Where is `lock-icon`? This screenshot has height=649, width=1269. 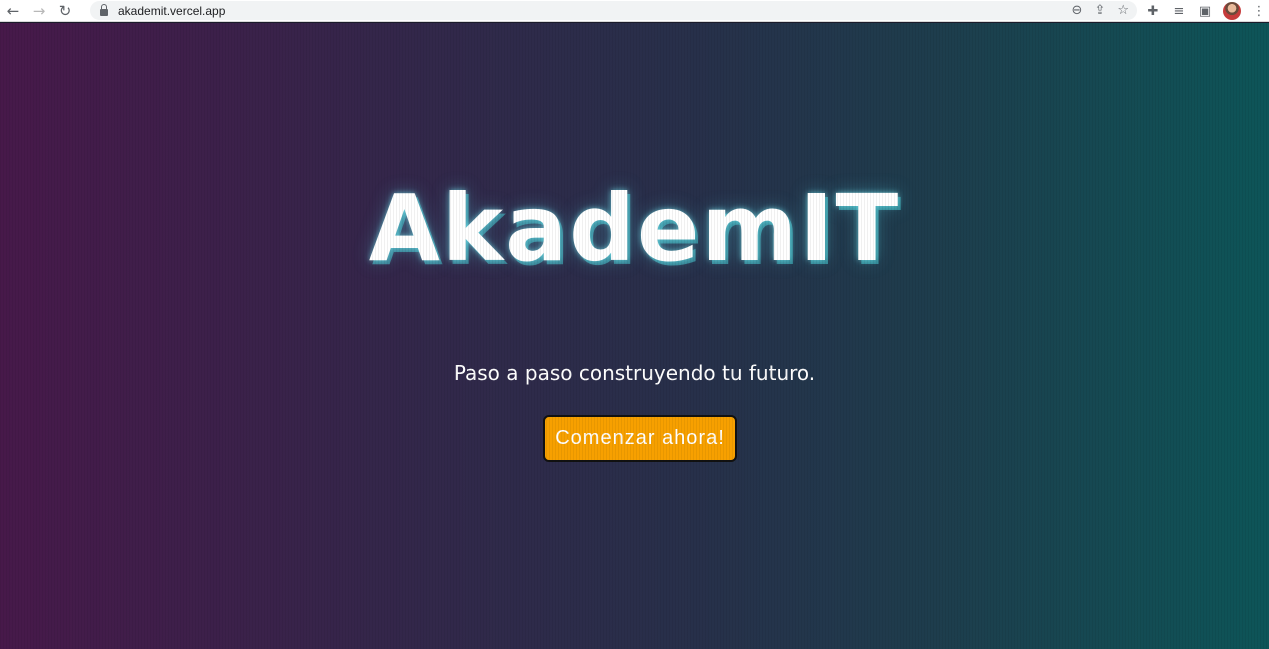 lock-icon is located at coordinates (104, 10).